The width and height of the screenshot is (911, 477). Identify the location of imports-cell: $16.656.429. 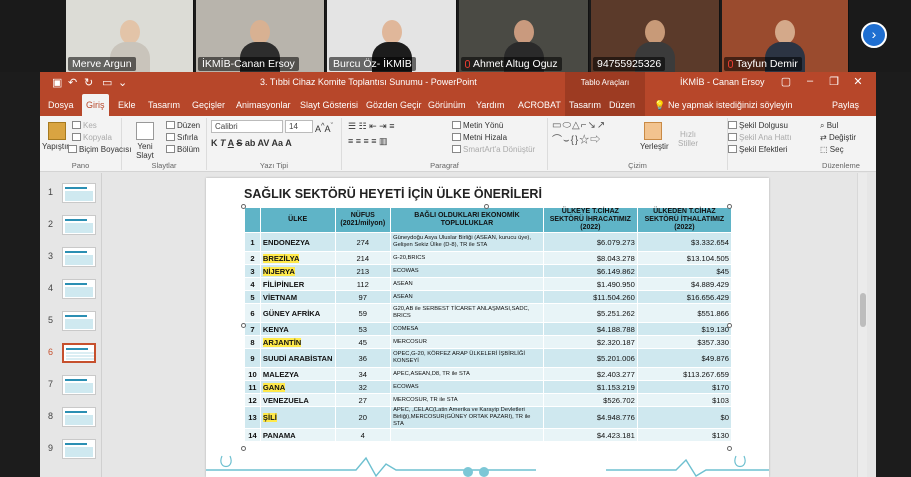
(684, 297).